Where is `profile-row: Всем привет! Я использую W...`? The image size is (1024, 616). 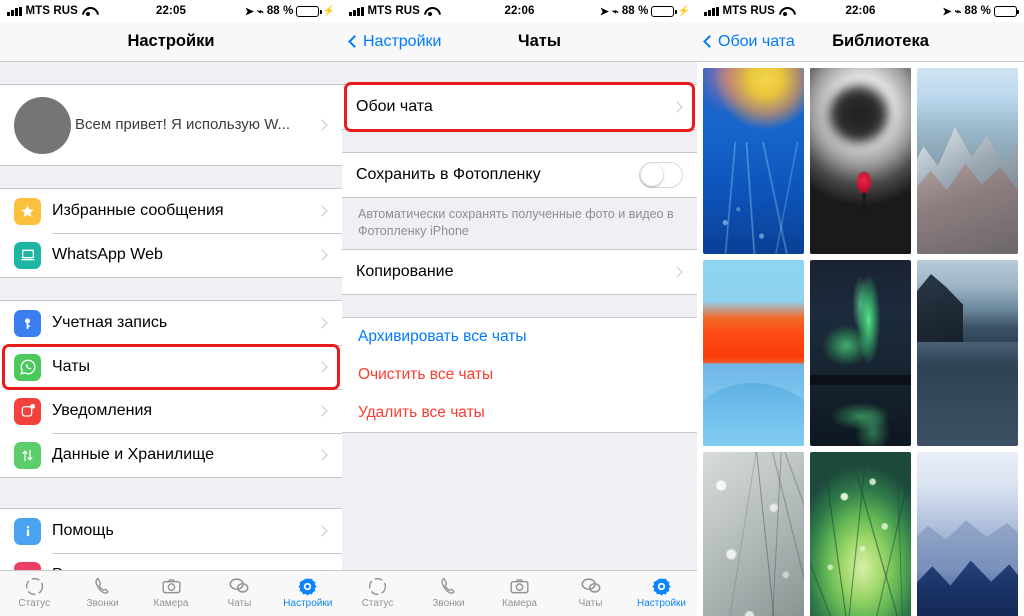
profile-row: Всем привет! Я использую W... is located at coordinates (171, 125).